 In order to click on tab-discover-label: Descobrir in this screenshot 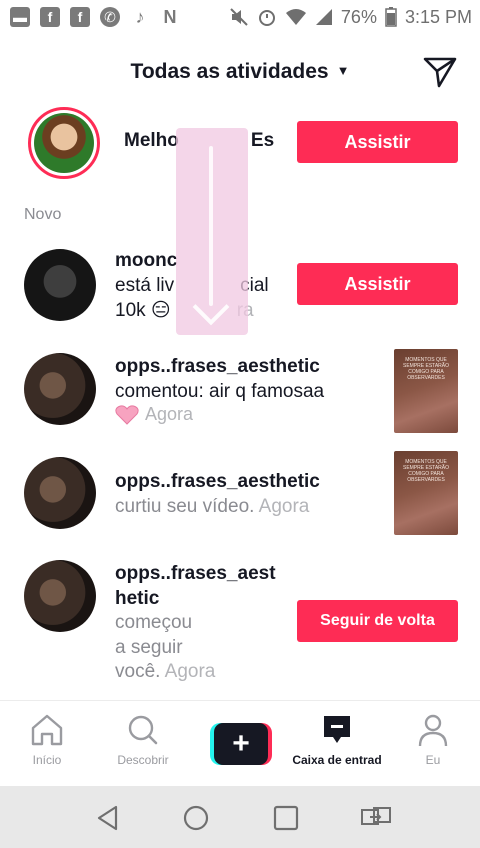, I will do `click(143, 760)`.